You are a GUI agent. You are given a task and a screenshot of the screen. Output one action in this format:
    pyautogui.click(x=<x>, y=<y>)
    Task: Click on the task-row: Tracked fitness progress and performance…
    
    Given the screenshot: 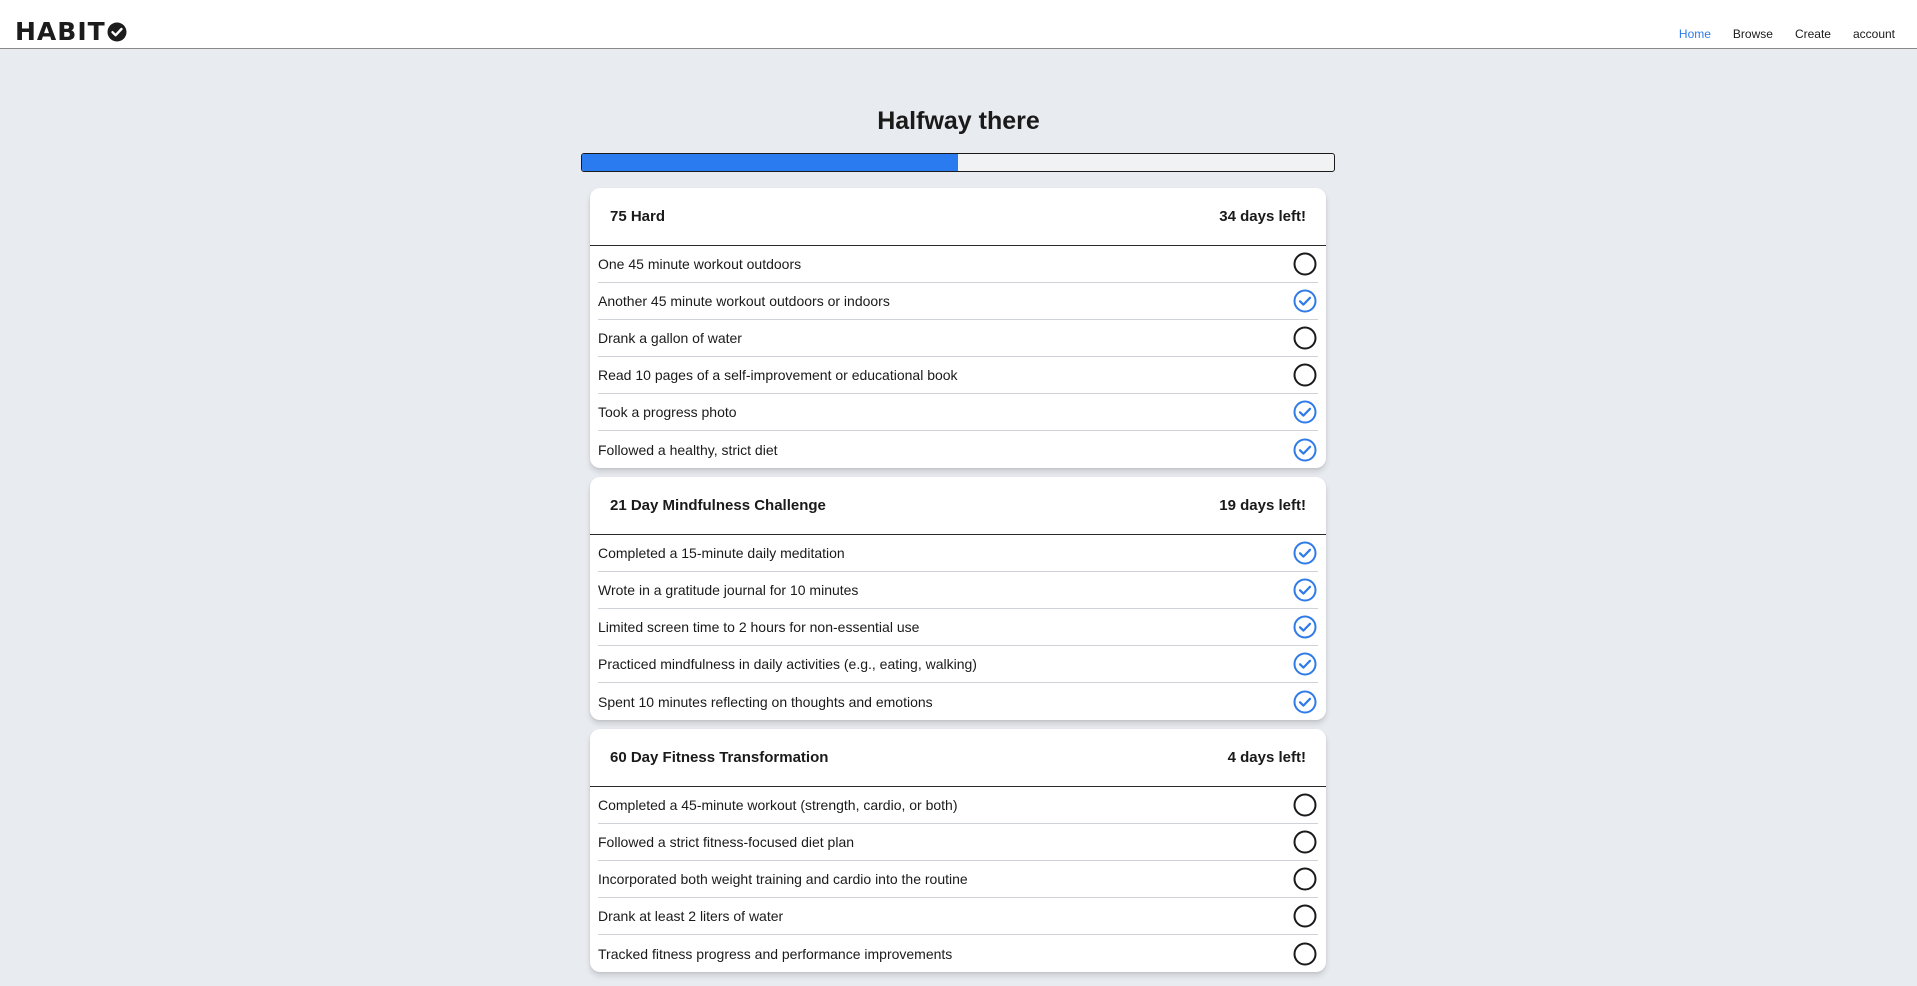 What is the action you would take?
    pyautogui.click(x=958, y=953)
    